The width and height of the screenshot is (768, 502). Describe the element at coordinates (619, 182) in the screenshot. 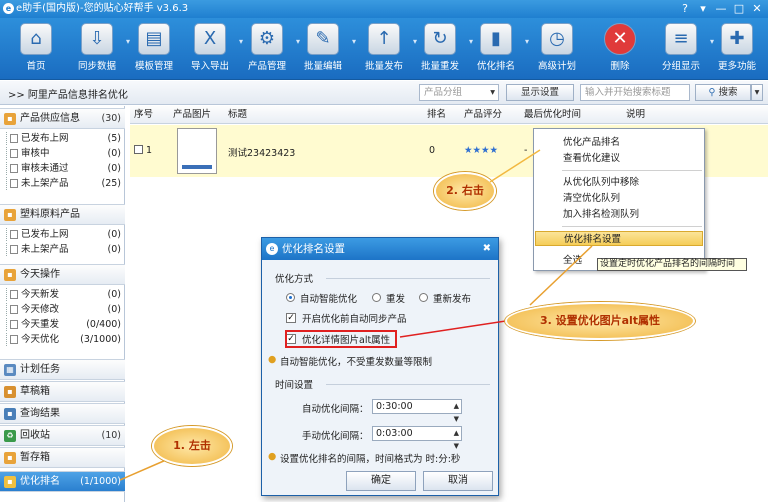

I see `menu-item-remove-from-queue: 从优化队列中移除` at that location.